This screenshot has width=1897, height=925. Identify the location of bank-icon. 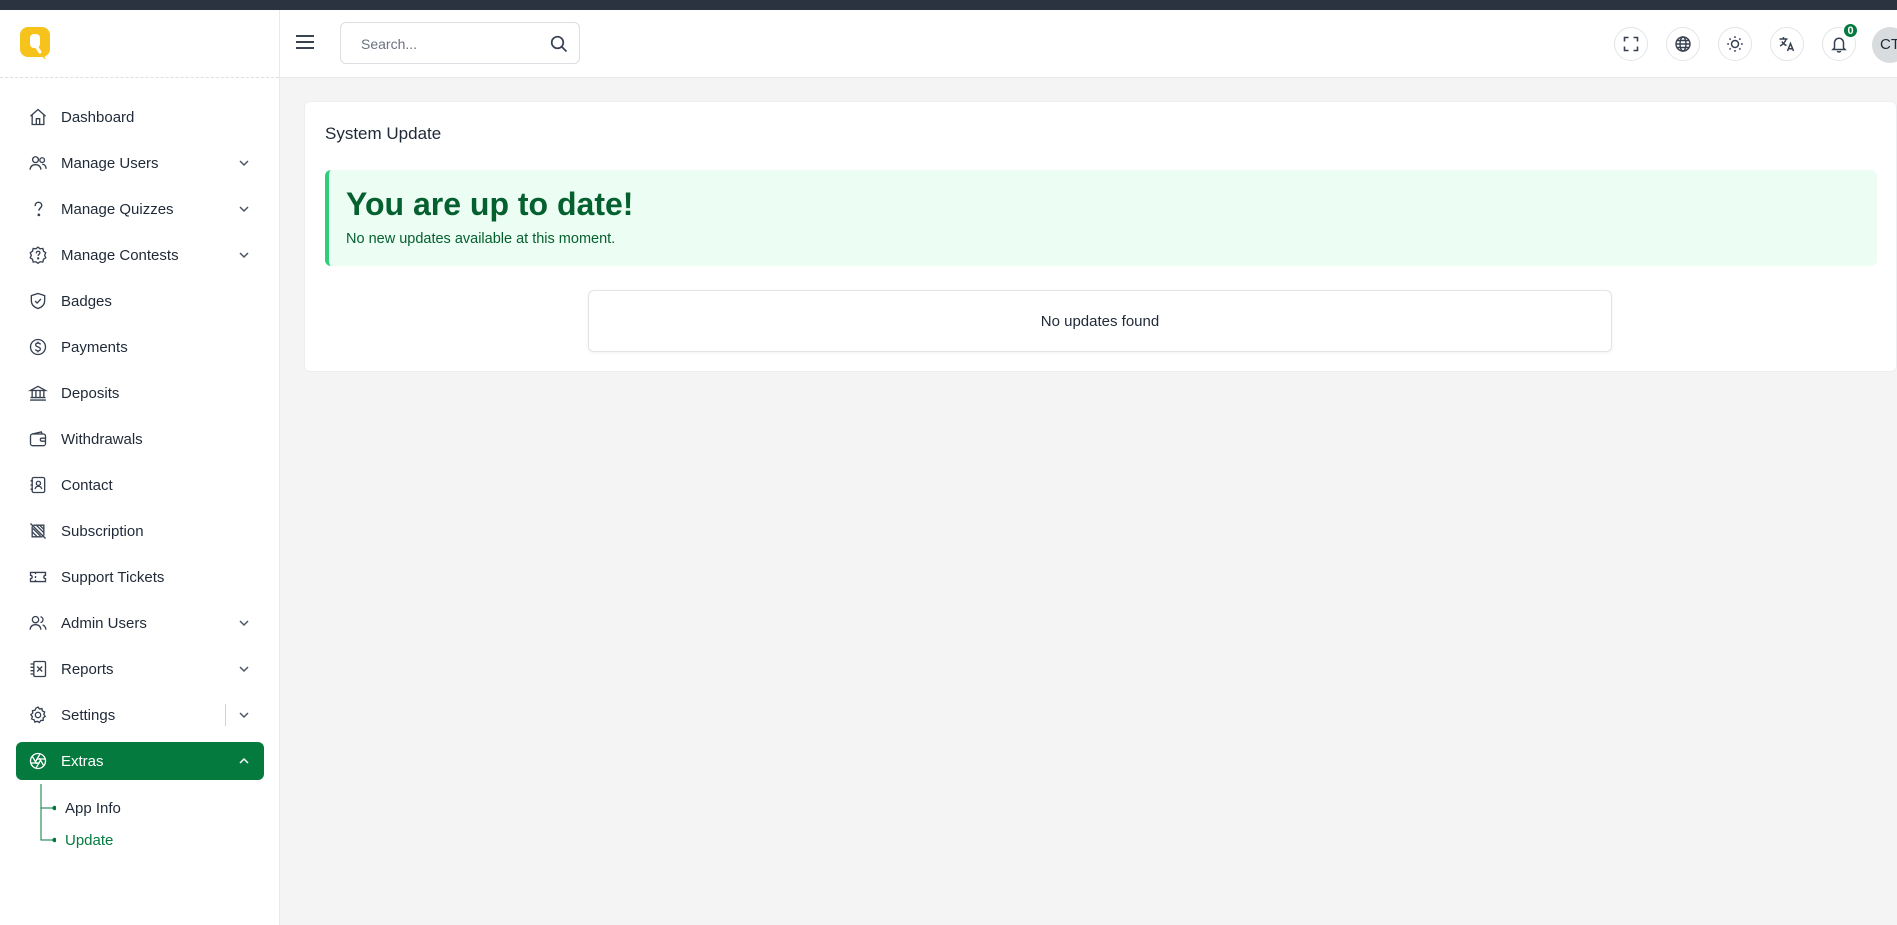
(38, 393).